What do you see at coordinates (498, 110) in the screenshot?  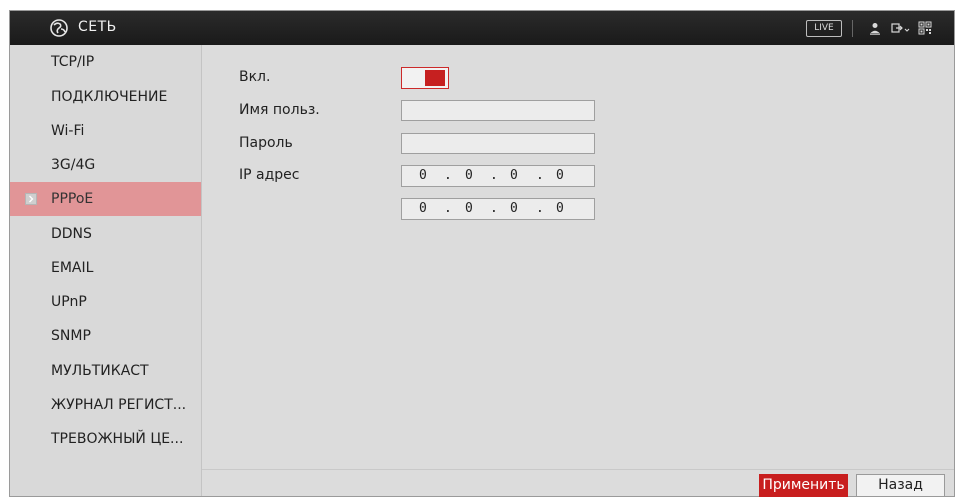 I see `username-field` at bounding box center [498, 110].